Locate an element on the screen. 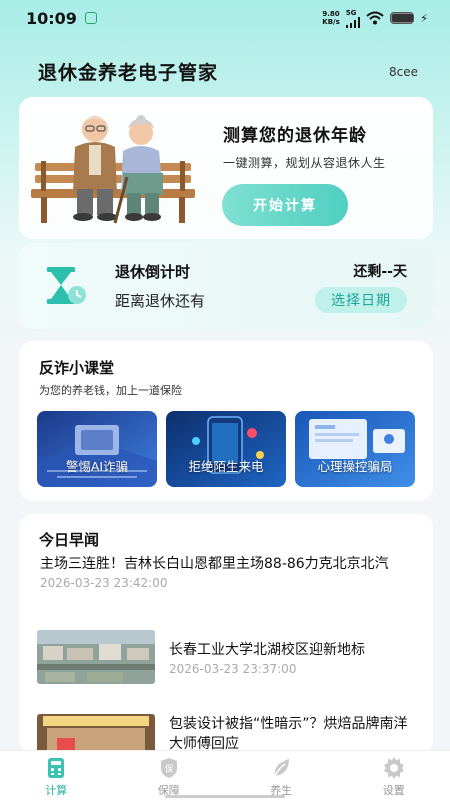 This screenshot has width=450, height=800. net-speed-unit: KB/s is located at coordinates (331, 22).